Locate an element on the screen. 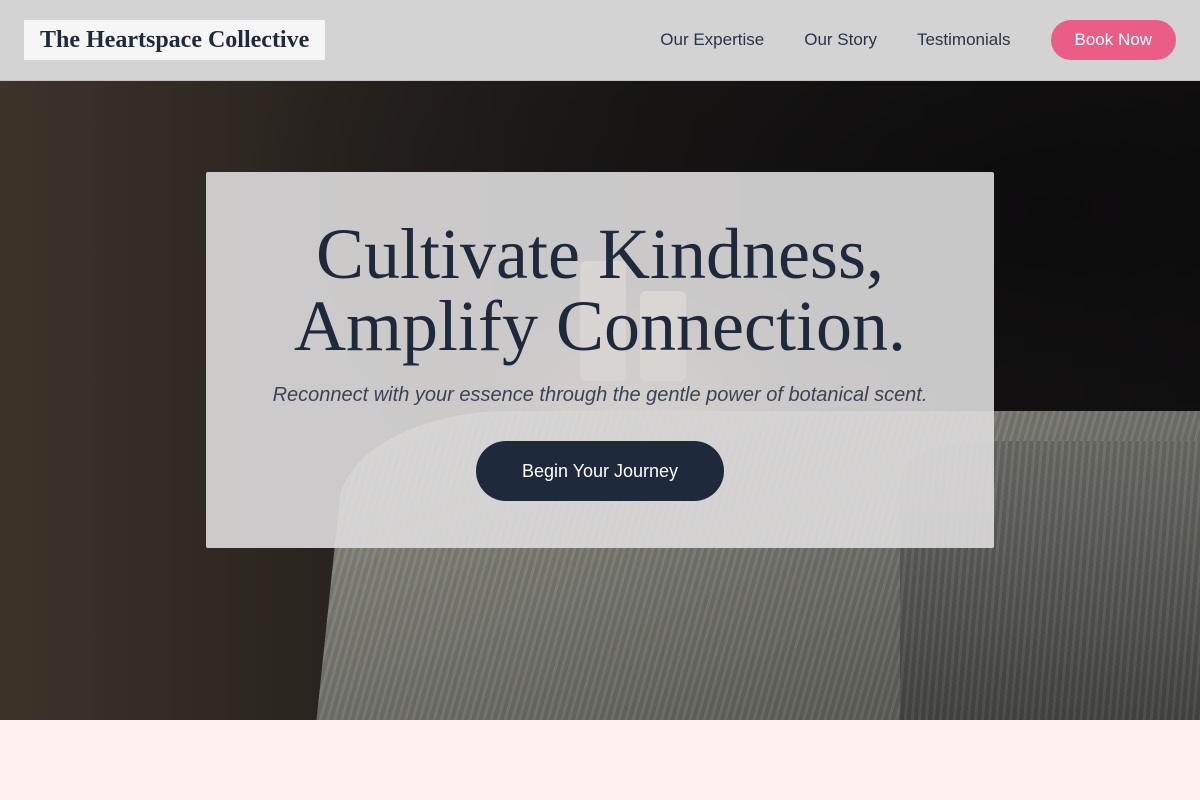 Image resolution: width=1200 pixels, height=800 pixels. brand-logo: The Heartspace Collective is located at coordinates (175, 40).